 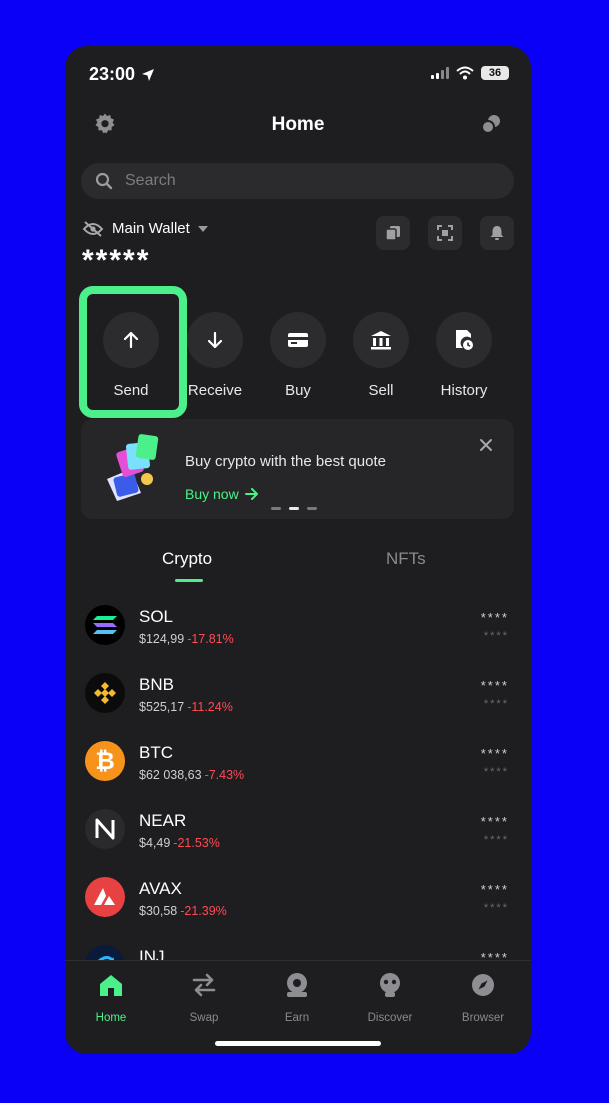 What do you see at coordinates (133, 352) in the screenshot?
I see `send-highlight-box` at bounding box center [133, 352].